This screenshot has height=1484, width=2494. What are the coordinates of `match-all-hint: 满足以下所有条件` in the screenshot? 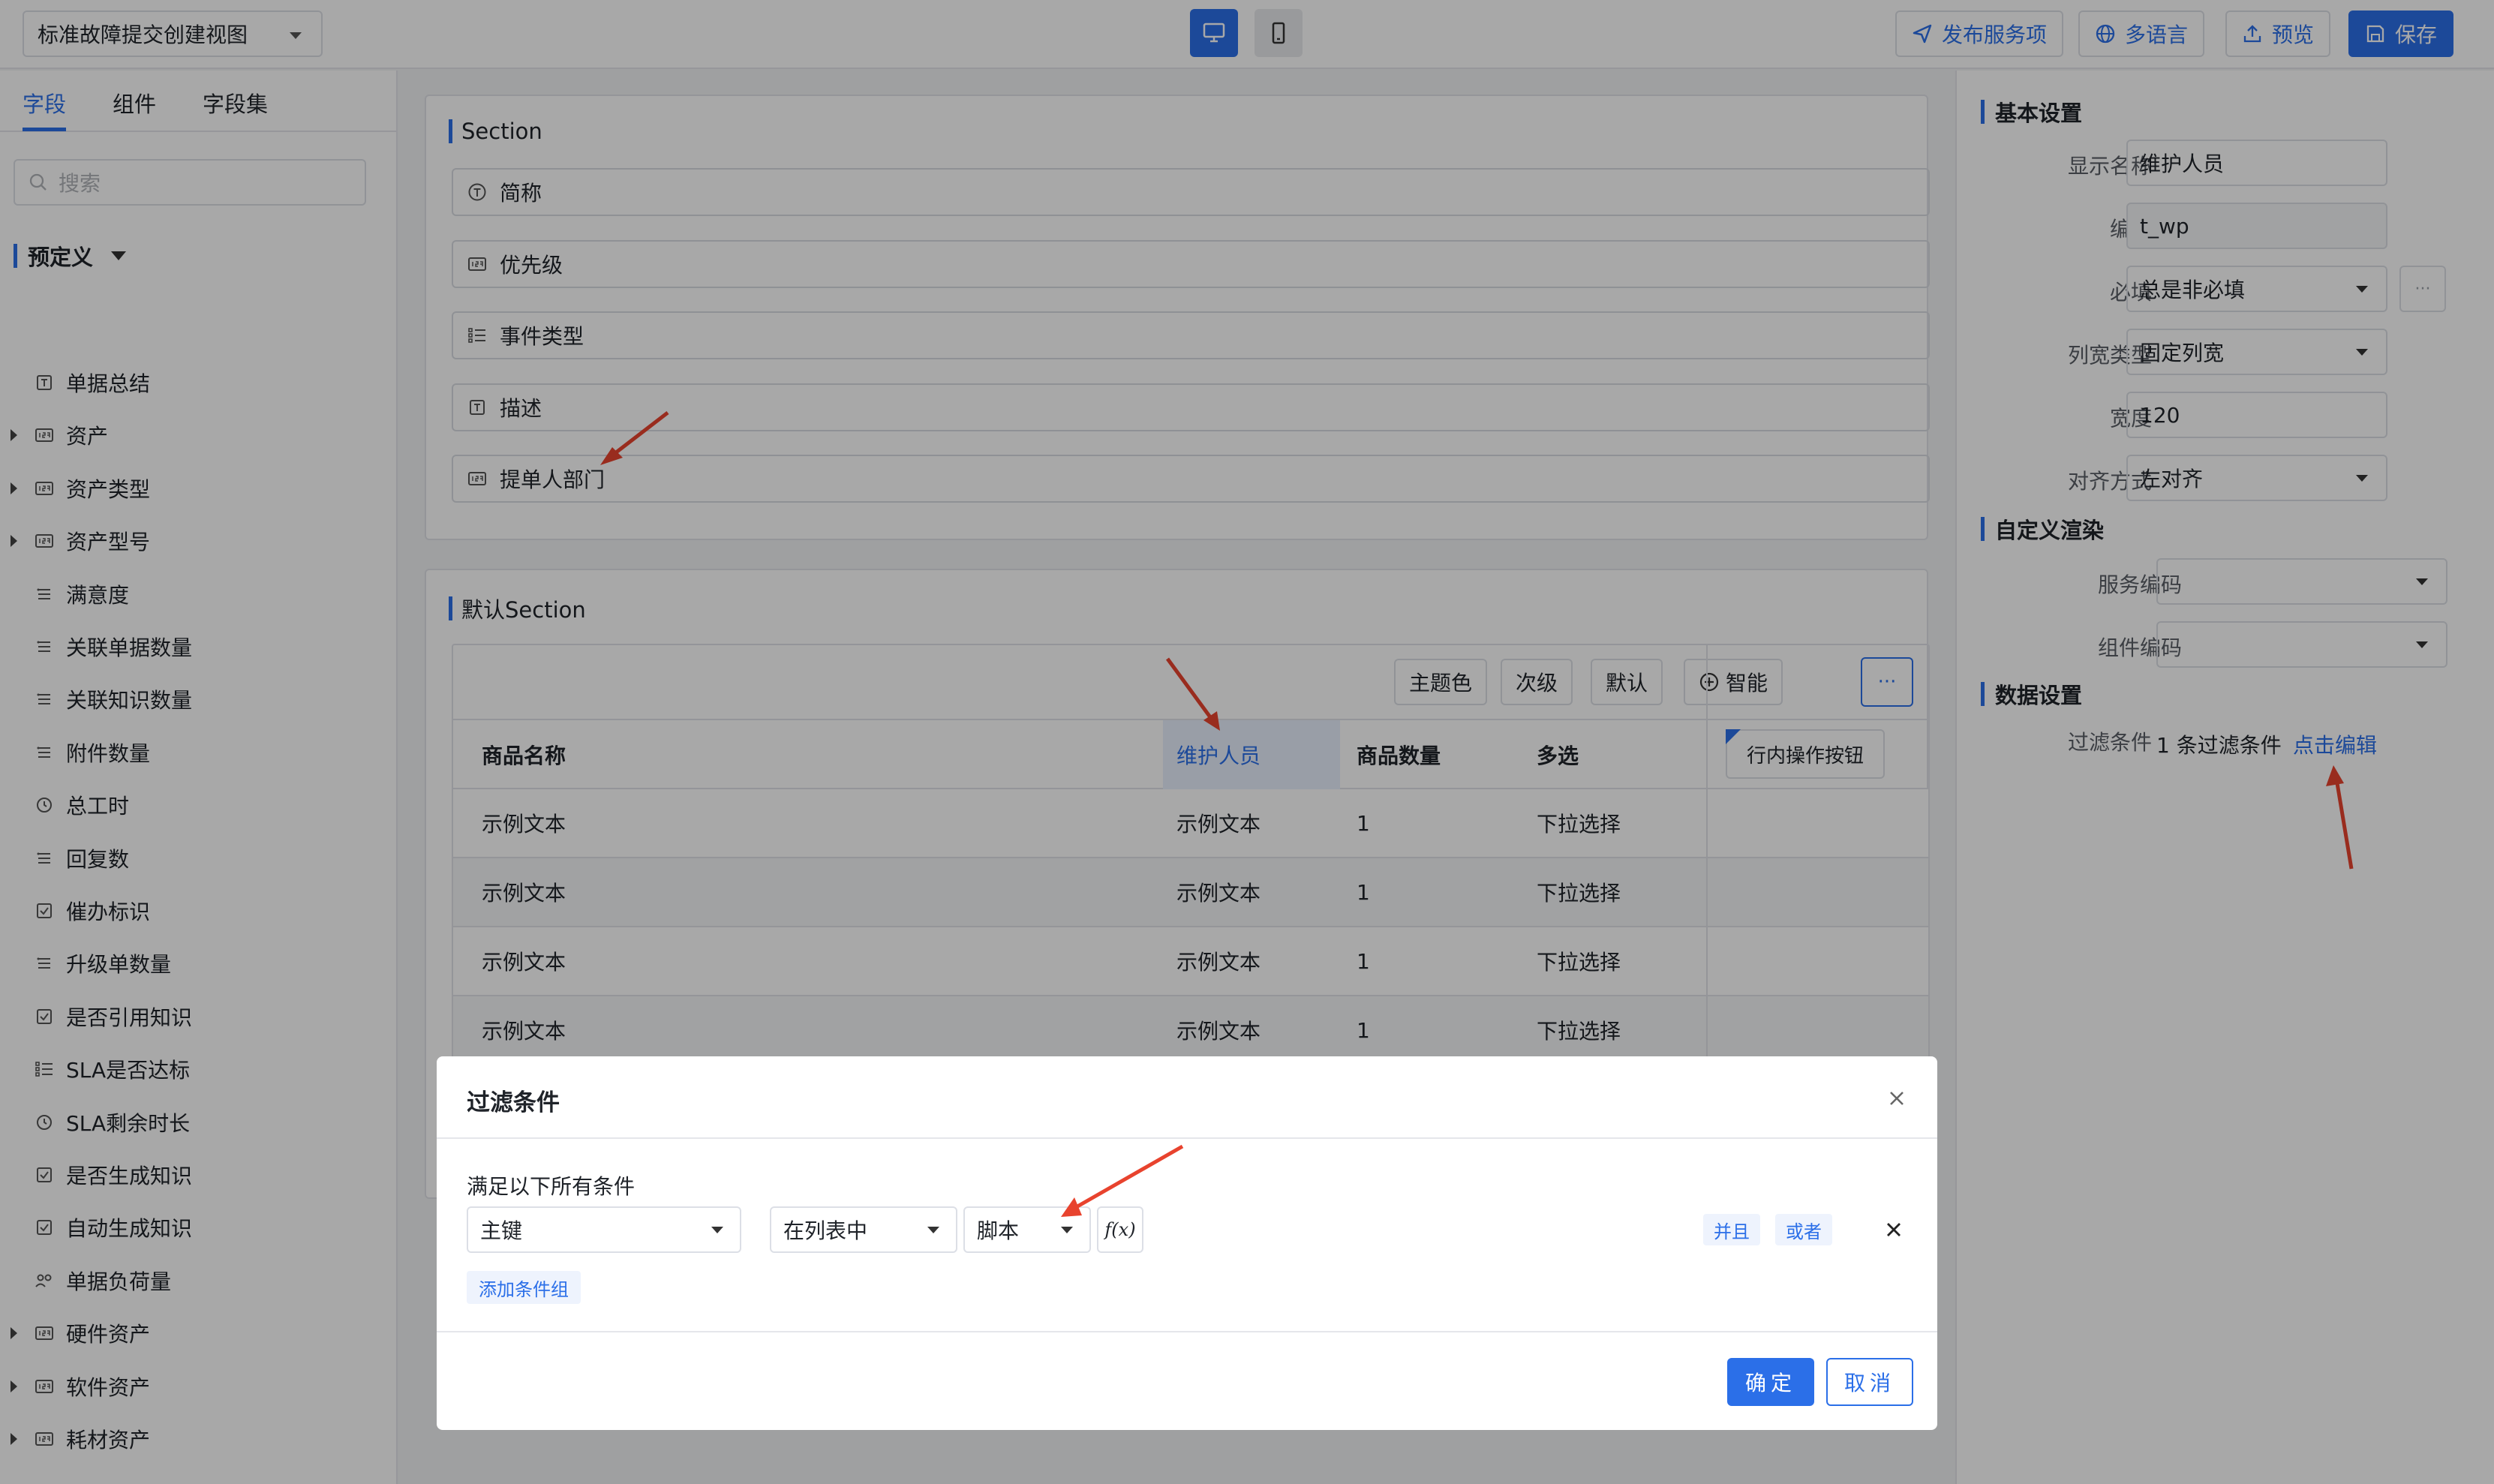 It's located at (551, 1186).